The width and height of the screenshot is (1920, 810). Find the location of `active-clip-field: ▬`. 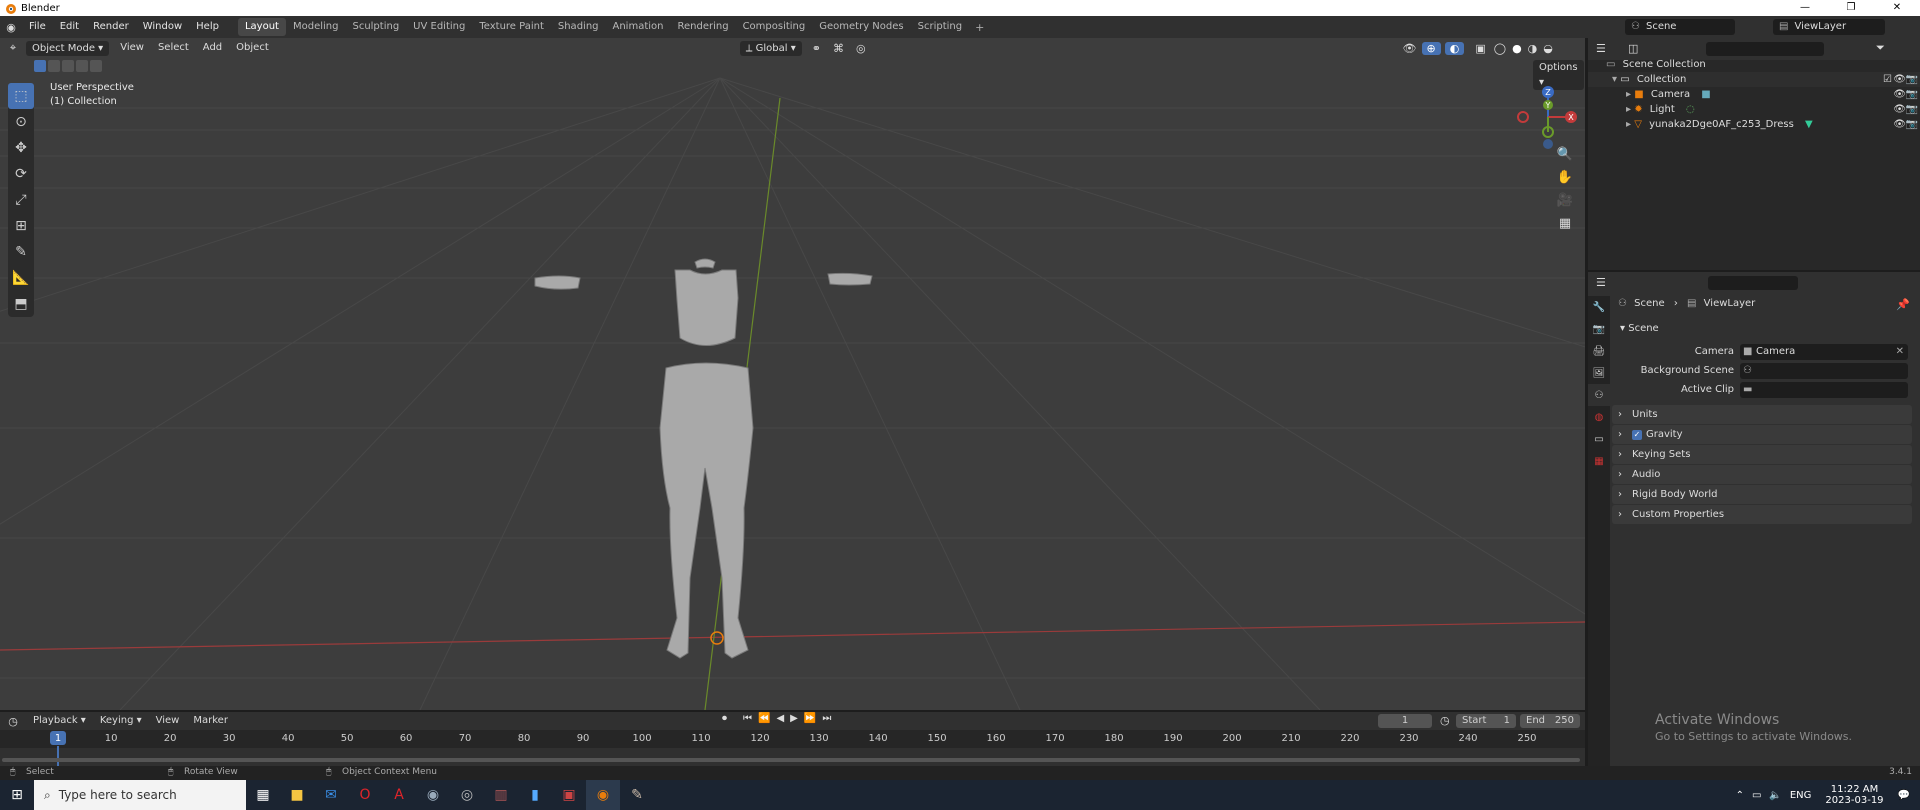

active-clip-field: ▬ is located at coordinates (1824, 390).